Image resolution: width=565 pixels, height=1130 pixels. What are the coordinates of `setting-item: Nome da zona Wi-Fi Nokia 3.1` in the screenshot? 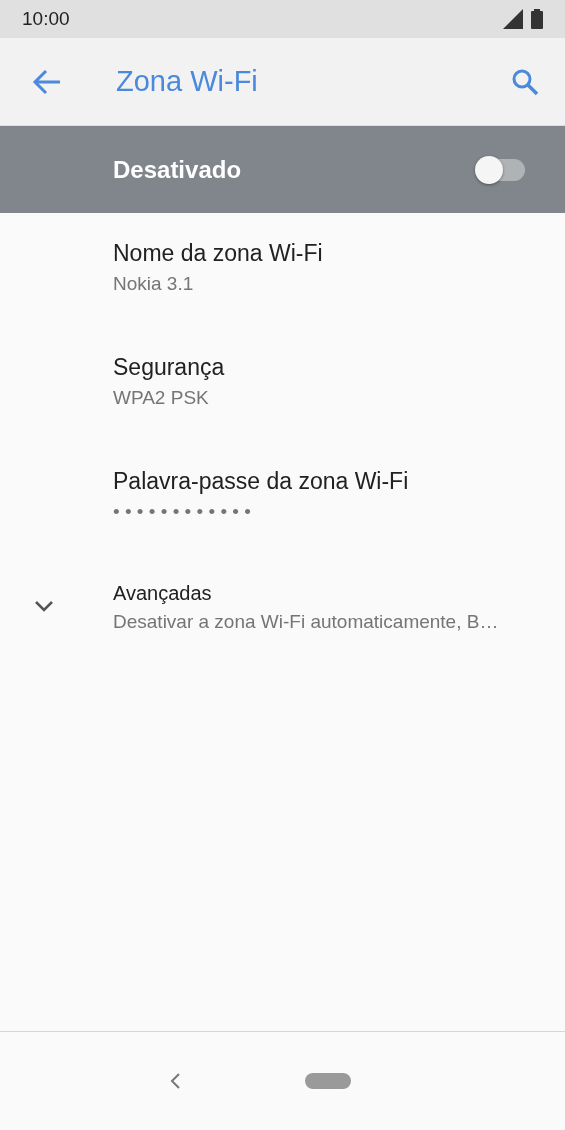 It's located at (282, 297).